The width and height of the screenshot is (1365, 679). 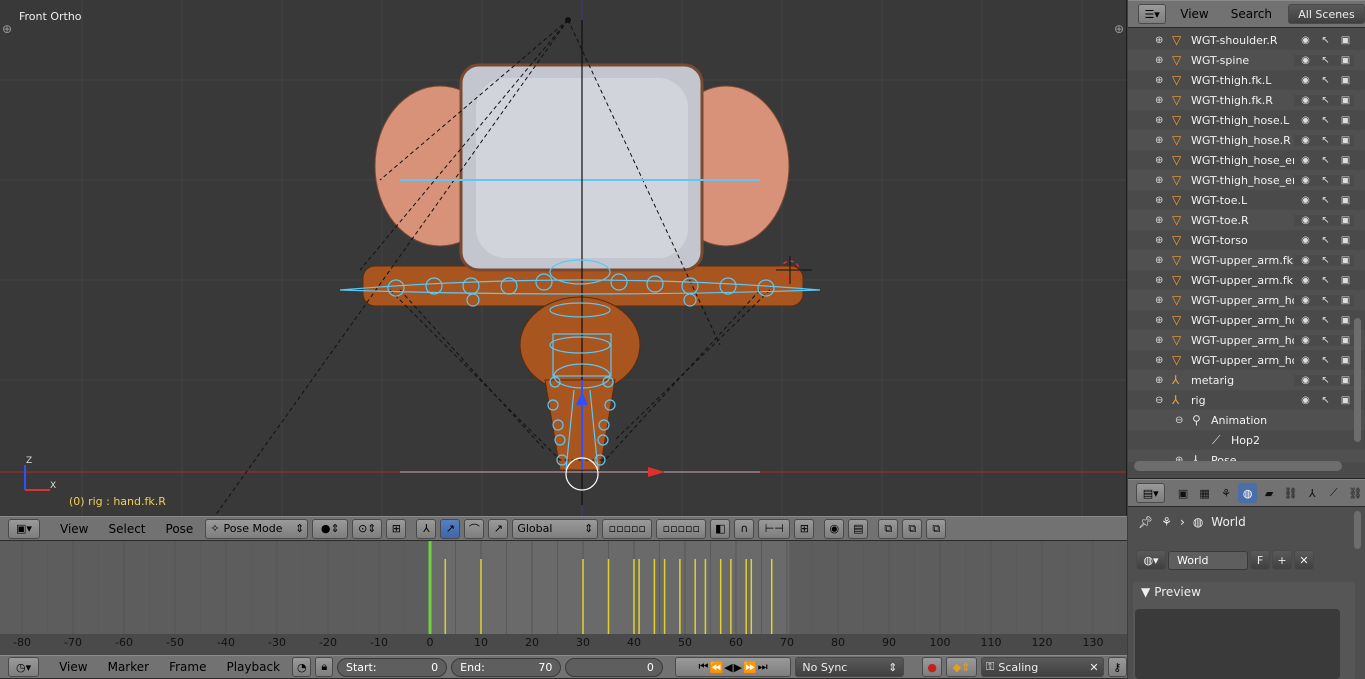 What do you see at coordinates (936, 528) in the screenshot?
I see `paste-flipped-button: ⧉` at bounding box center [936, 528].